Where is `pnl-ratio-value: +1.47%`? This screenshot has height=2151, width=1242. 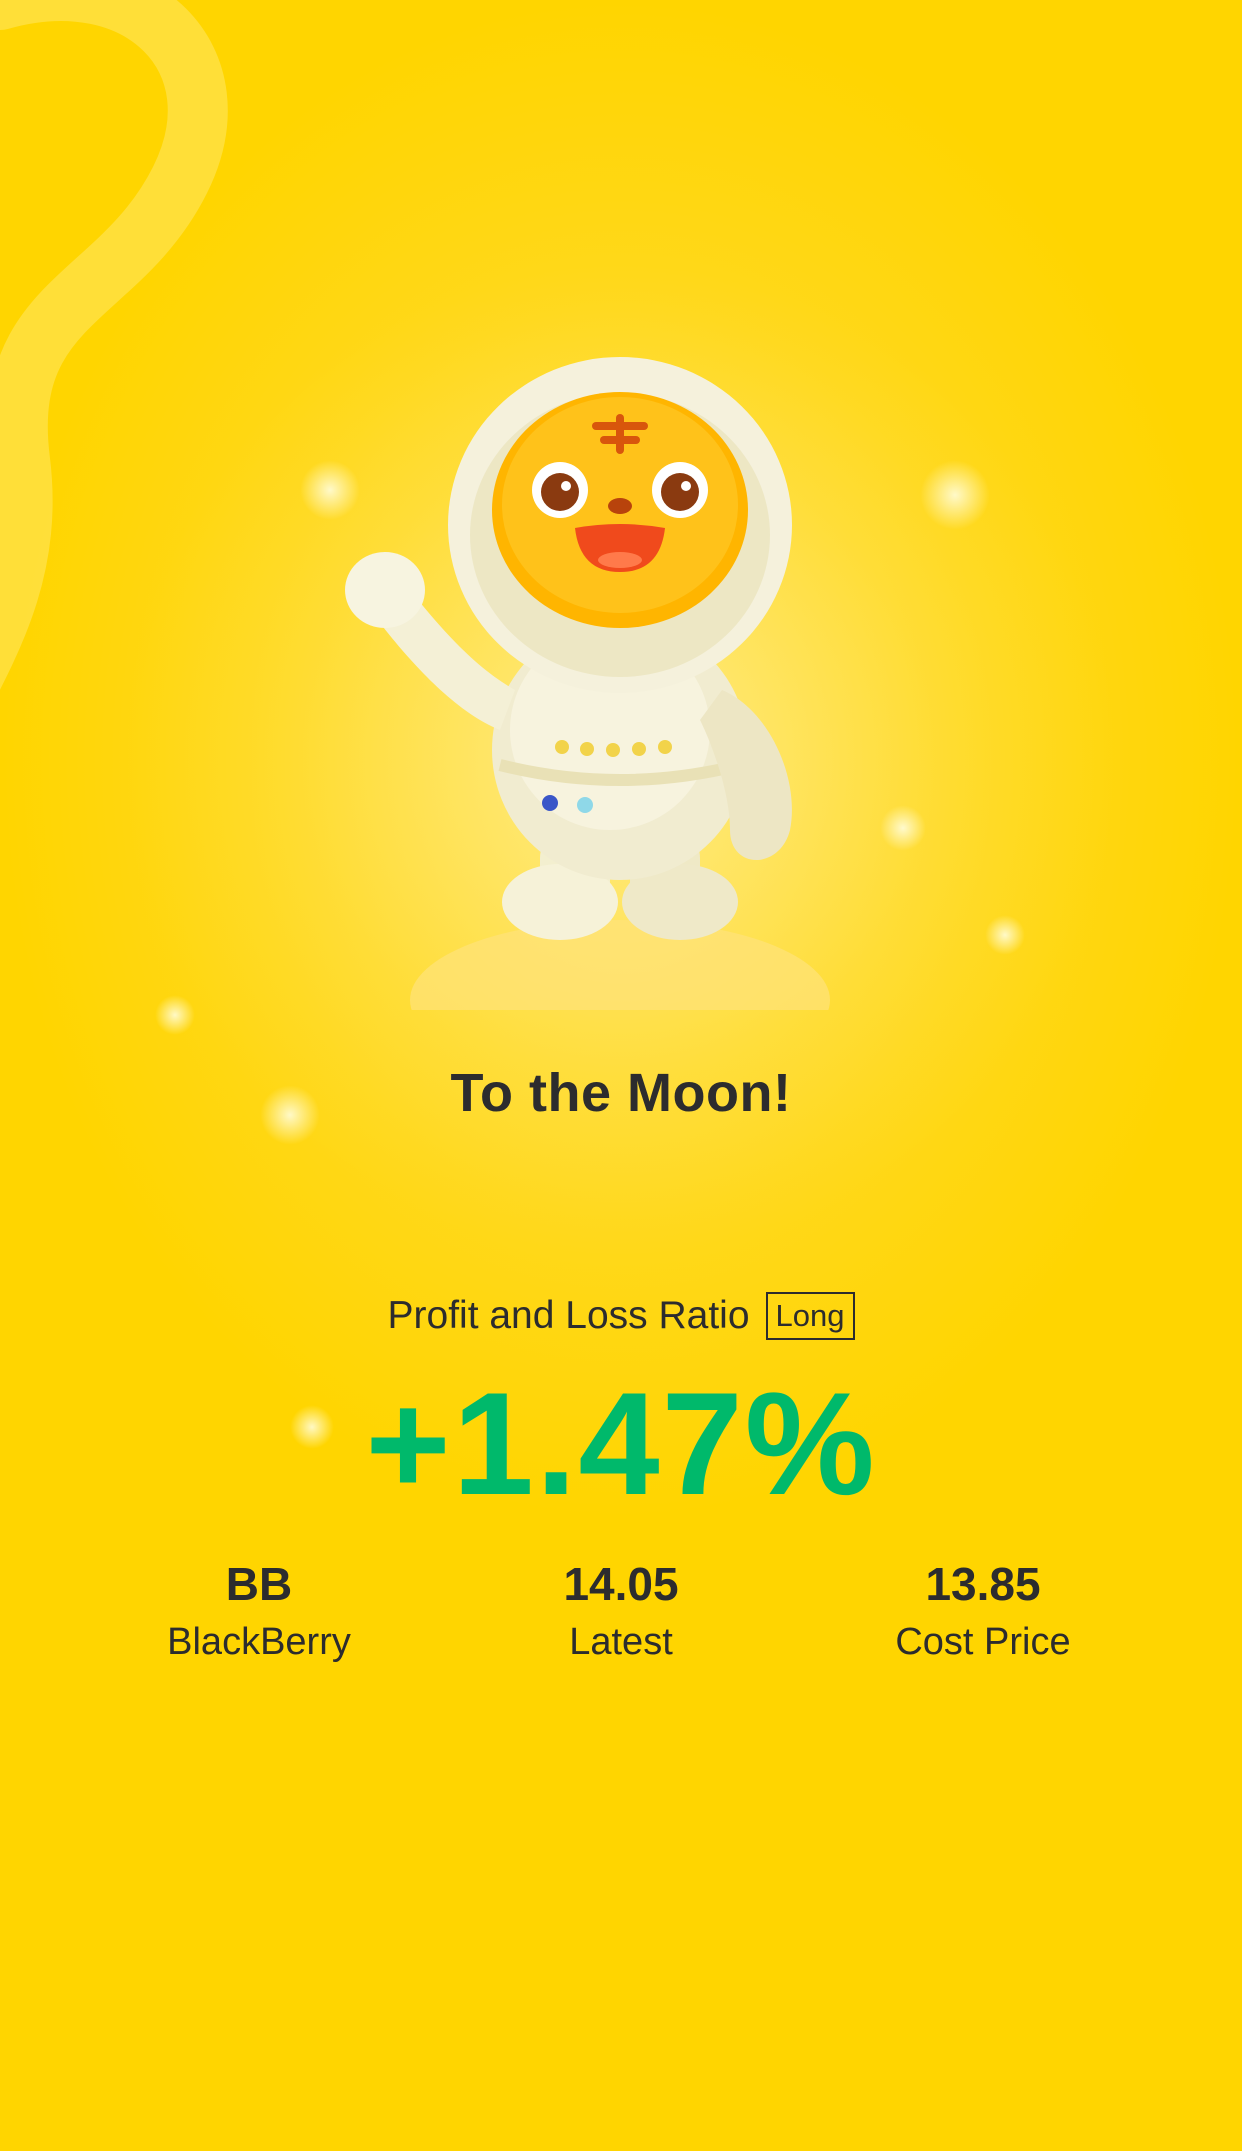 pnl-ratio-value: +1.47% is located at coordinates (621, 1443).